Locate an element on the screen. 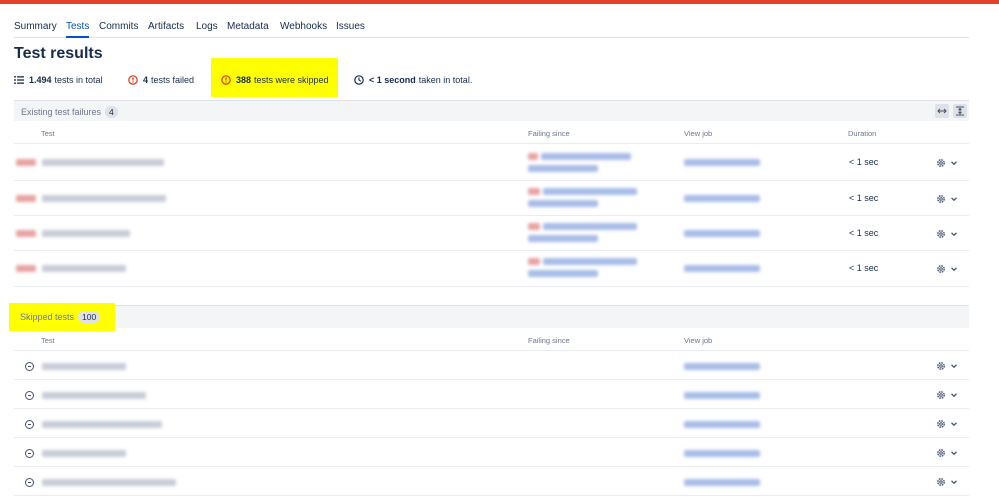 This screenshot has height=497, width=999. skipped-count: 388 is located at coordinates (244, 80).